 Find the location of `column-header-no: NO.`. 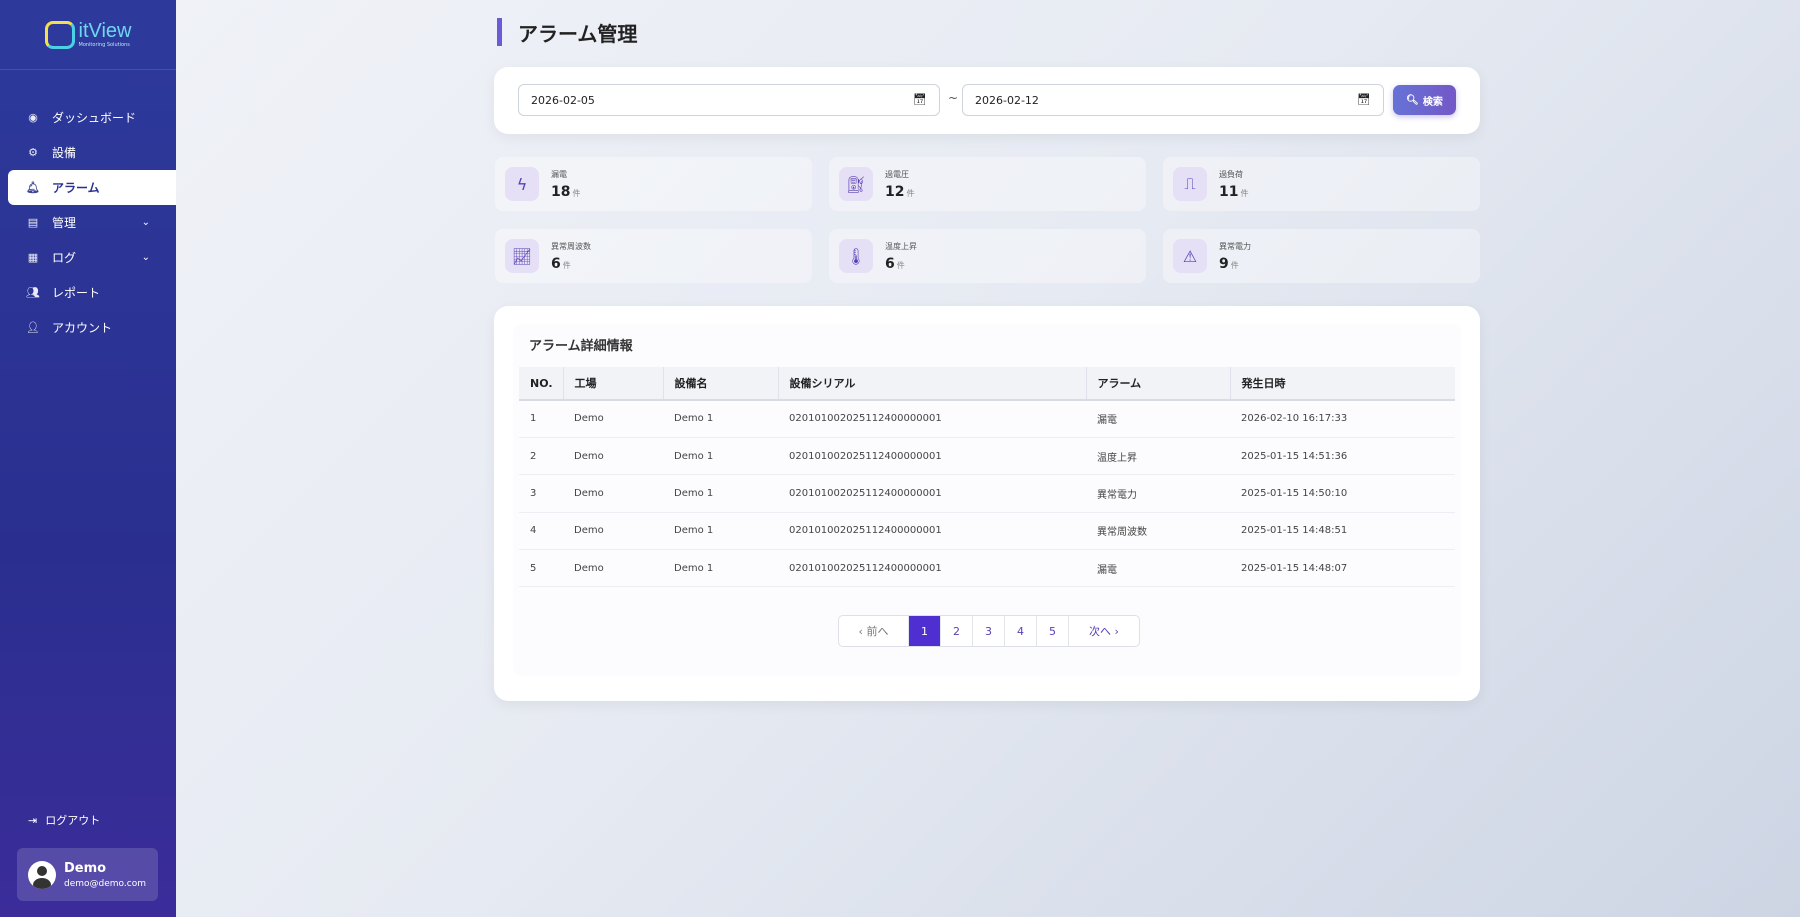

column-header-no: NO. is located at coordinates (541, 384).